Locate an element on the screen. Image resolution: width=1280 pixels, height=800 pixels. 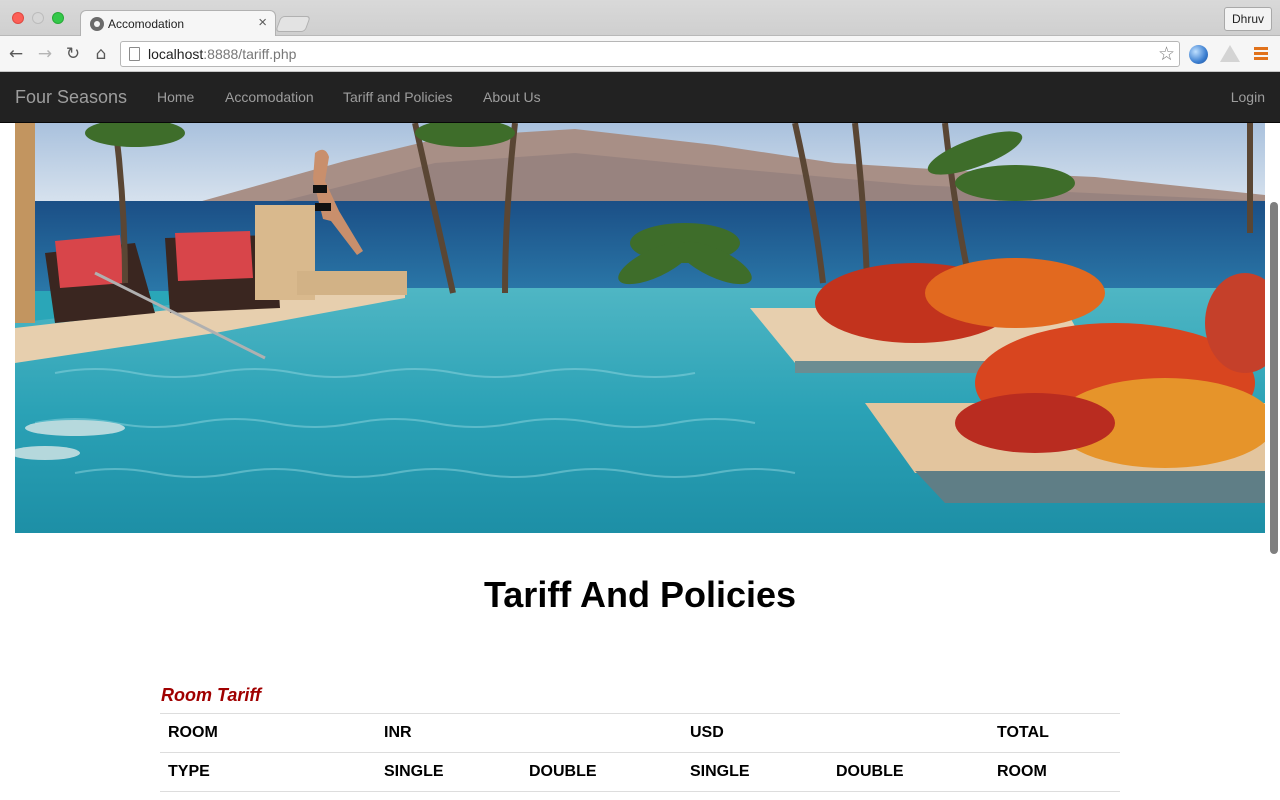
window-zoom-button is located at coordinates (58, 18).